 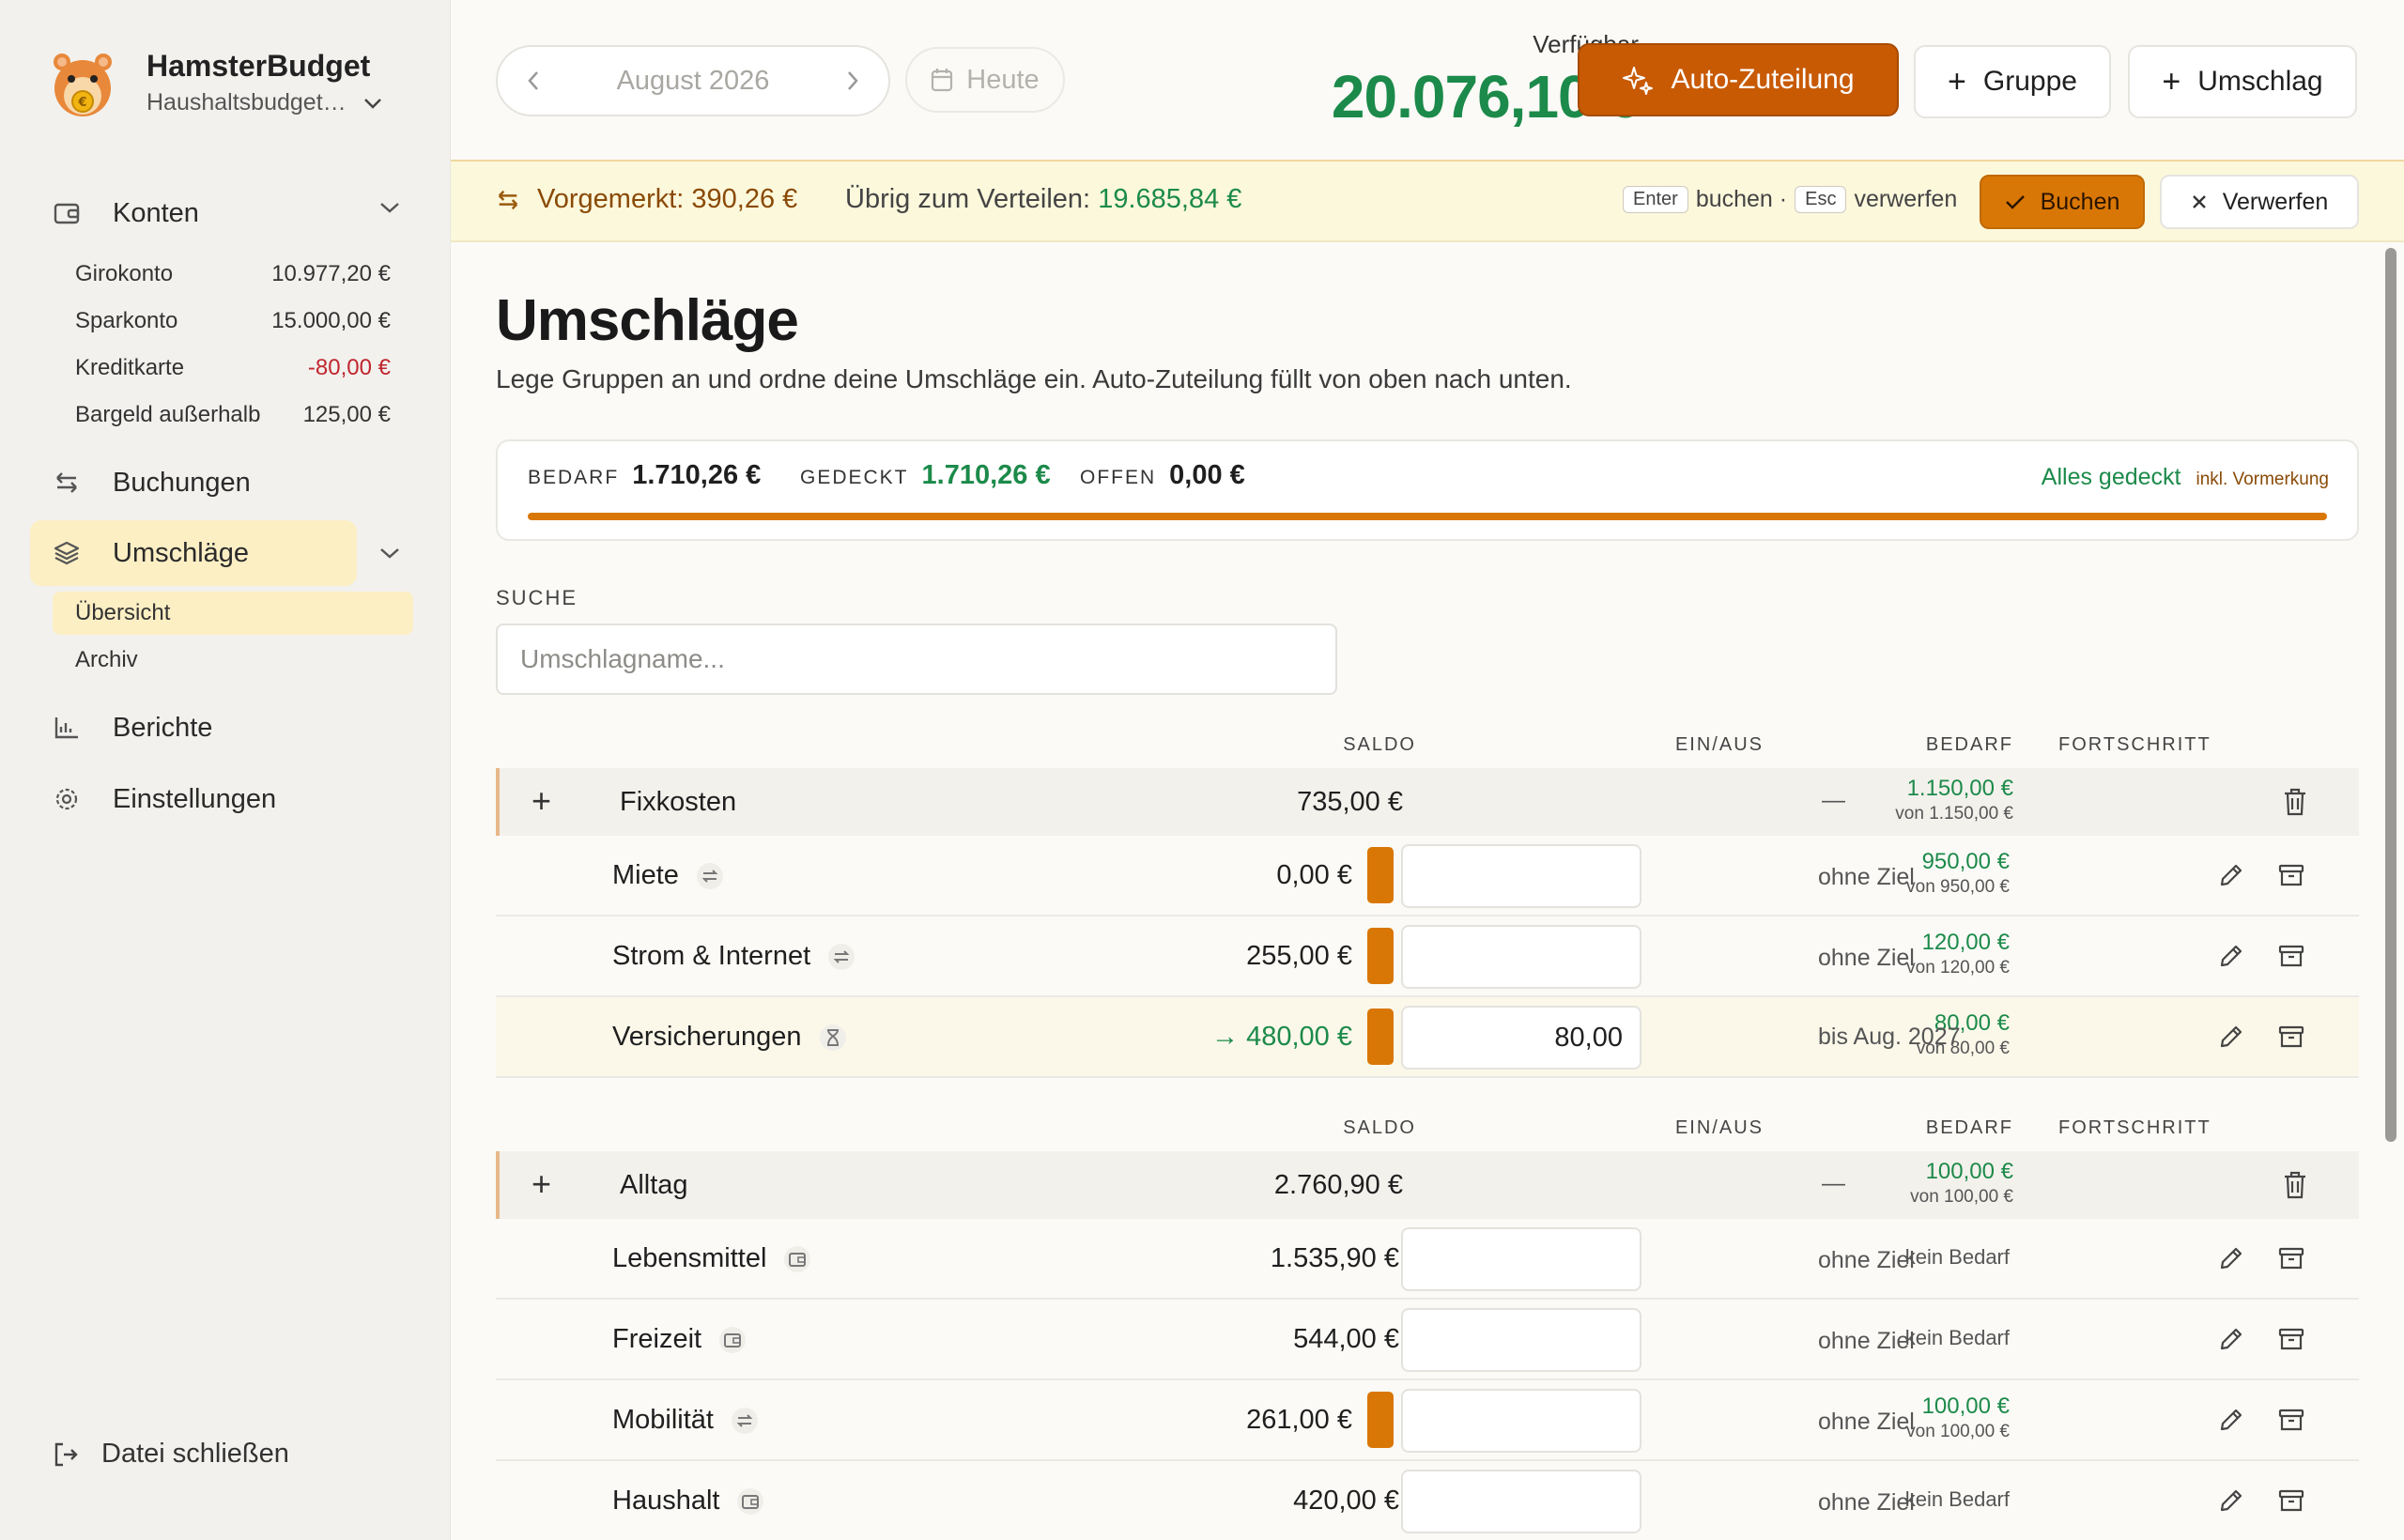 I want to click on discard-button: Verwerfen, so click(x=2259, y=202).